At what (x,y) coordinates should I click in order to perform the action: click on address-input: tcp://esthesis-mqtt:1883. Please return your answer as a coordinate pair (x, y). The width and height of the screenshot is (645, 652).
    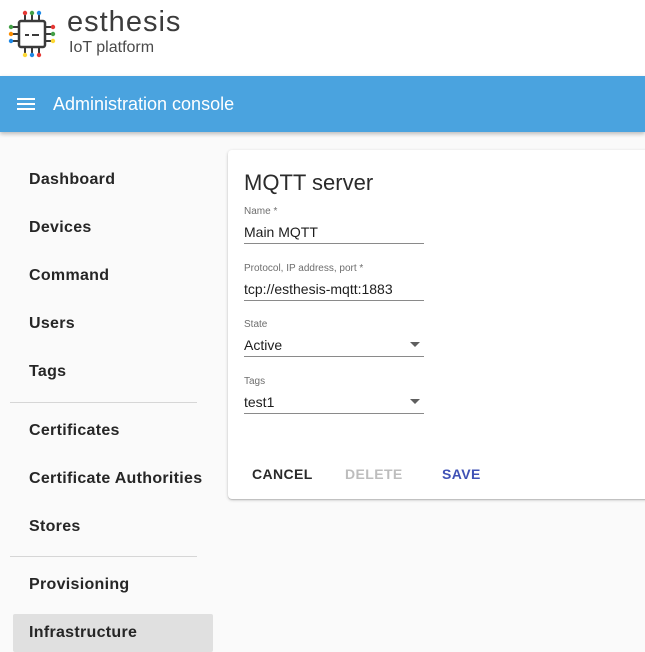
    Looking at the image, I should click on (334, 289).